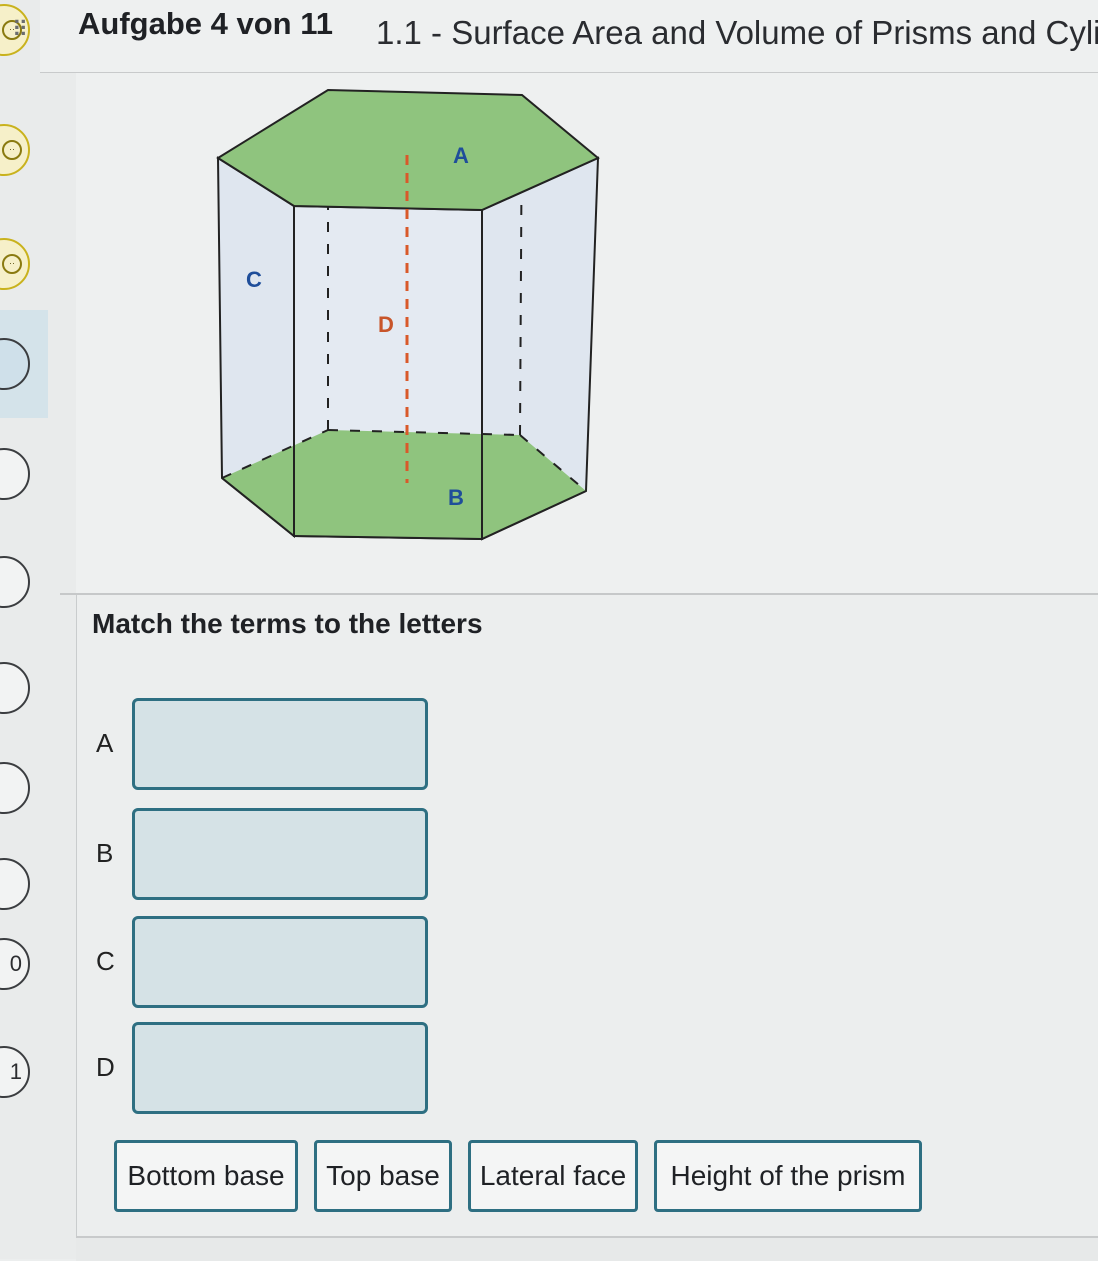  I want to click on task-dot-10: 0, so click(15, 964).